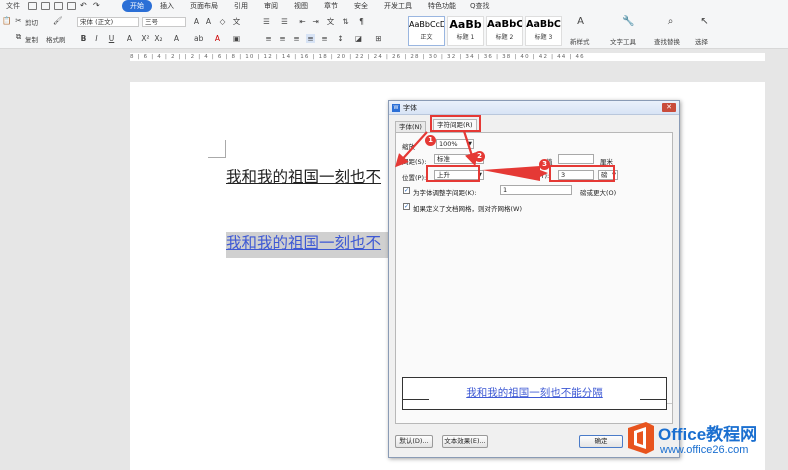  What do you see at coordinates (641, 438) in the screenshot?
I see `office-logo` at bounding box center [641, 438].